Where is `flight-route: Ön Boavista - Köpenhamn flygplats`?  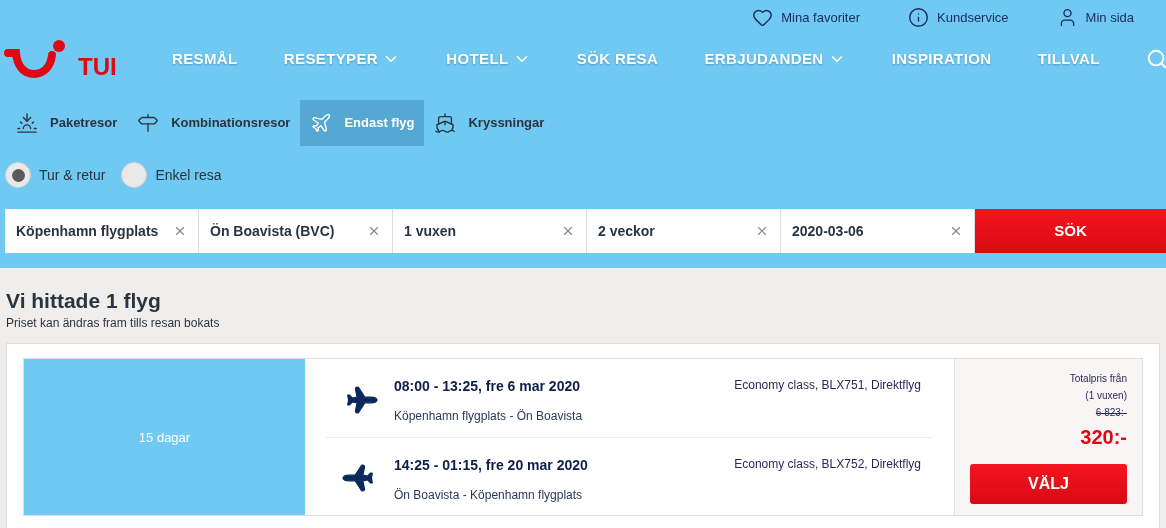 flight-route: Ön Boavista - Köpenhamn flygplats is located at coordinates (489, 495).